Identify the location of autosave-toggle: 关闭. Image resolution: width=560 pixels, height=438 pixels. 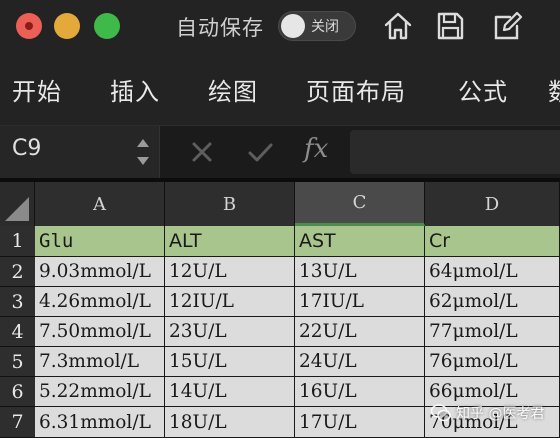
(317, 26).